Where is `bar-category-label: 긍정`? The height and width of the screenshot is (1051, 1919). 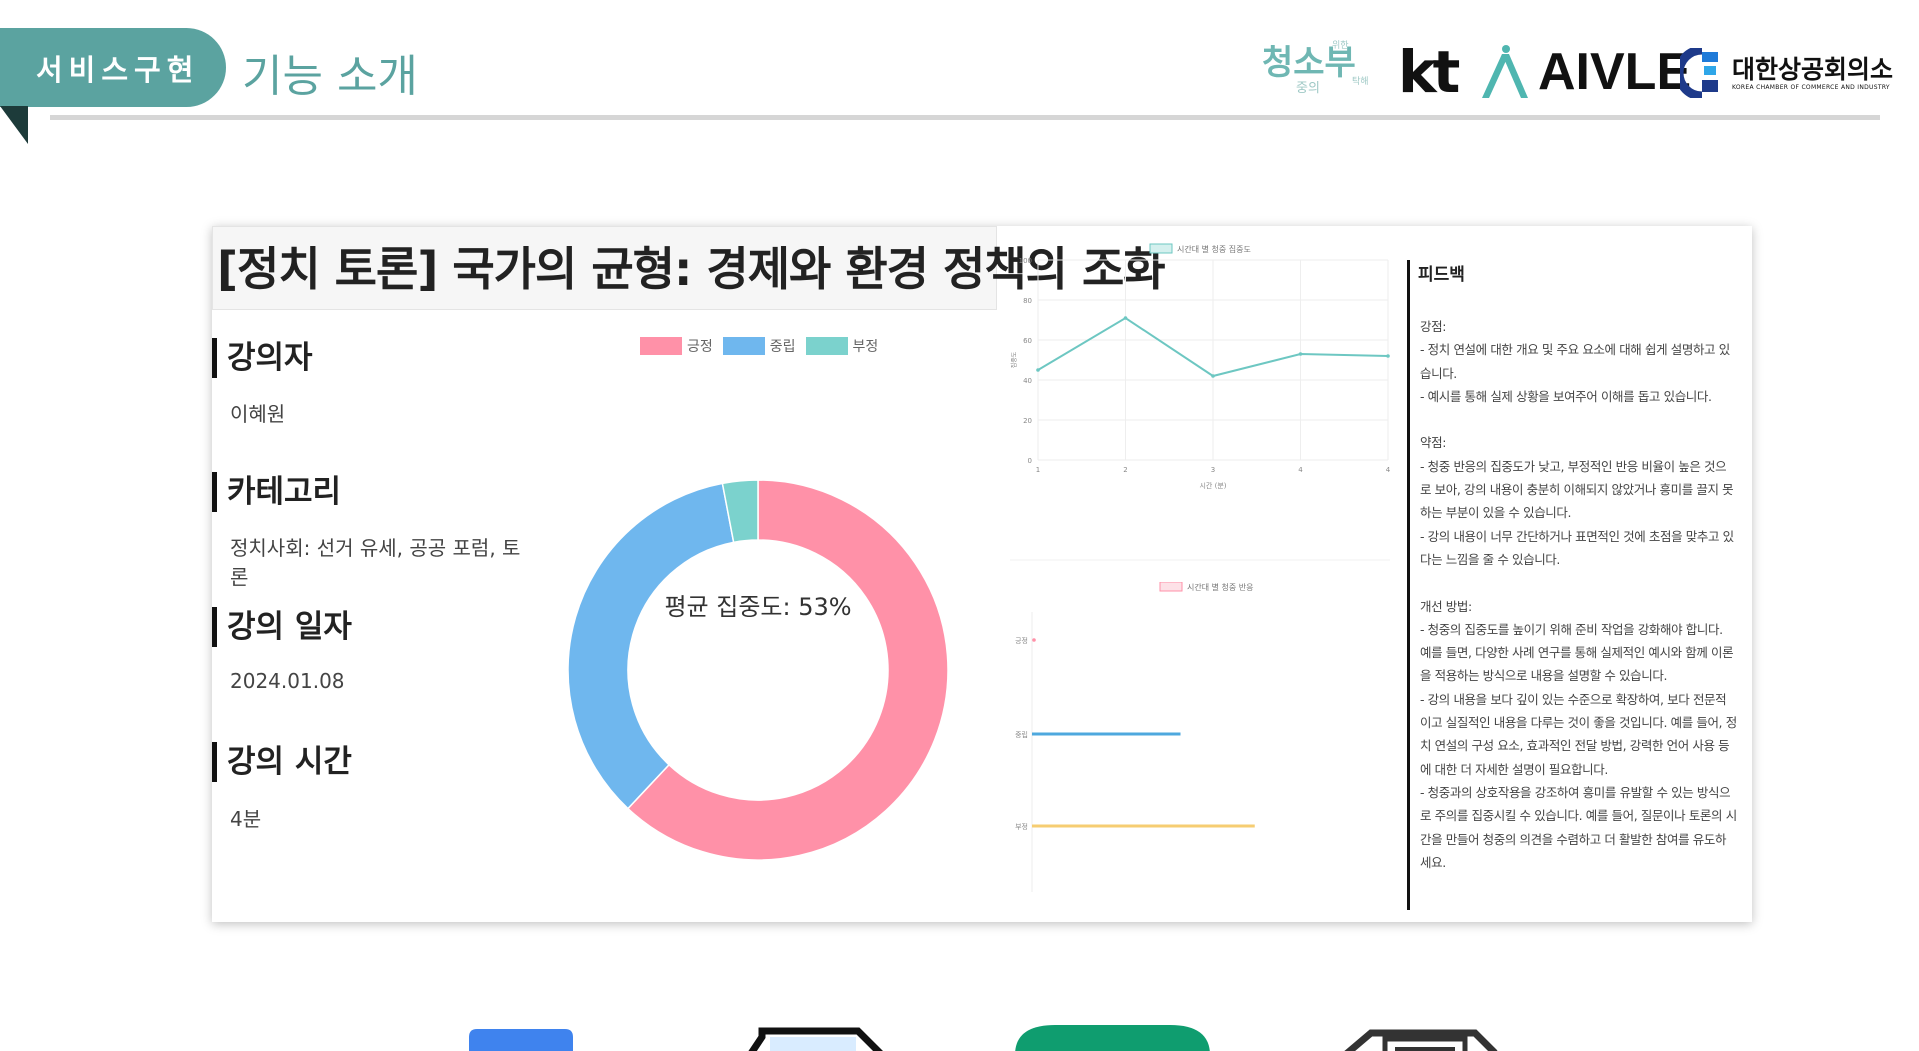
bar-category-label: 긍정 is located at coordinates (1021, 640).